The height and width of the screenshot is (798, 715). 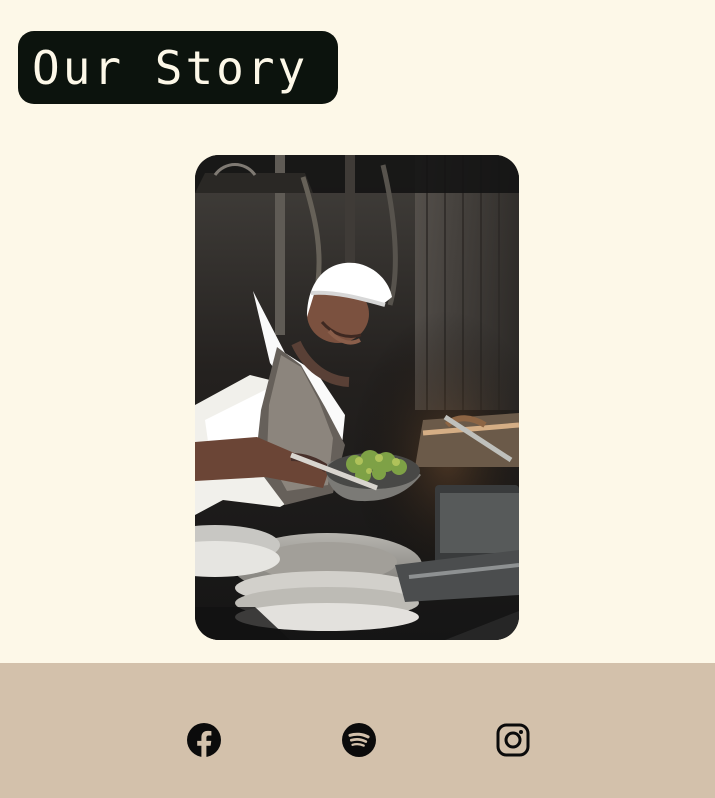 I want to click on instagram-link, so click(x=513, y=740).